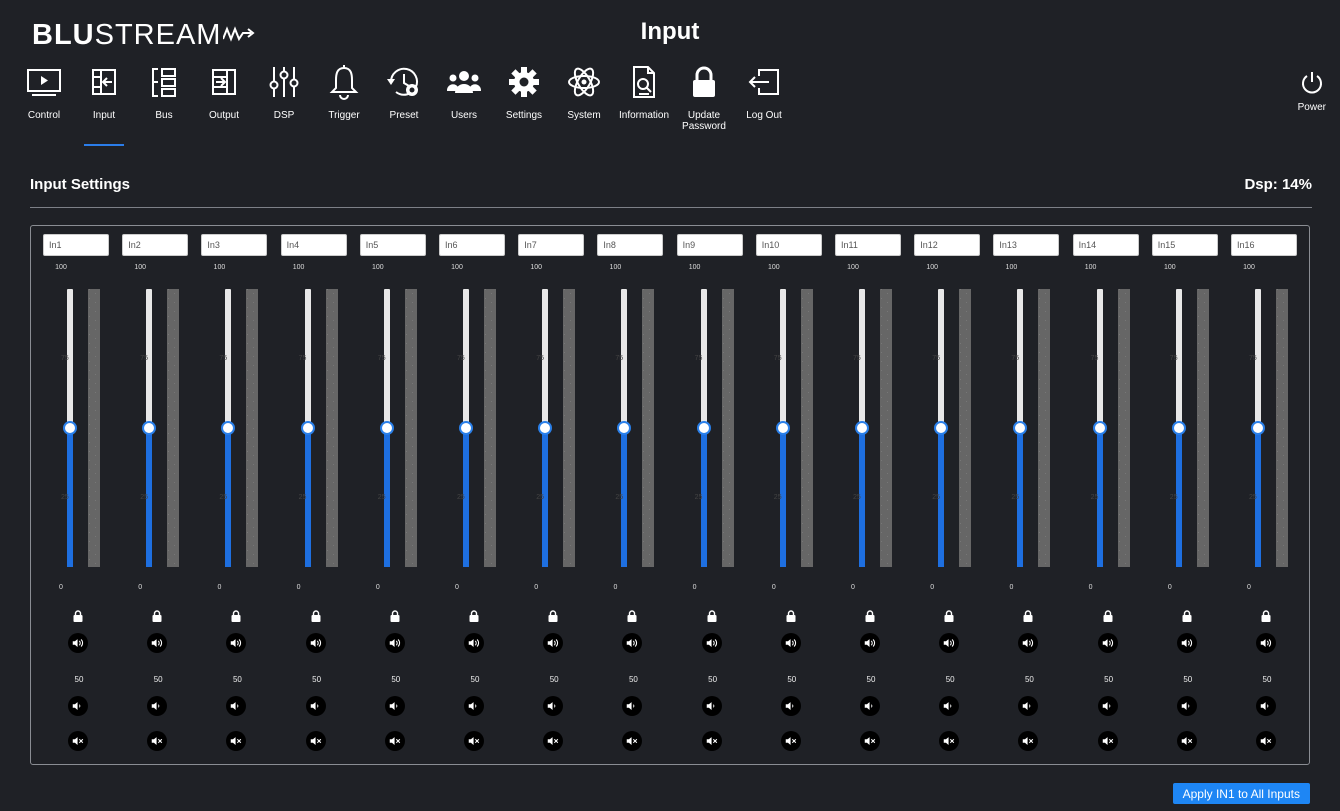 This screenshot has height=811, width=1340. Describe the element at coordinates (464, 96) in the screenshot. I see `nav-users: Users` at that location.